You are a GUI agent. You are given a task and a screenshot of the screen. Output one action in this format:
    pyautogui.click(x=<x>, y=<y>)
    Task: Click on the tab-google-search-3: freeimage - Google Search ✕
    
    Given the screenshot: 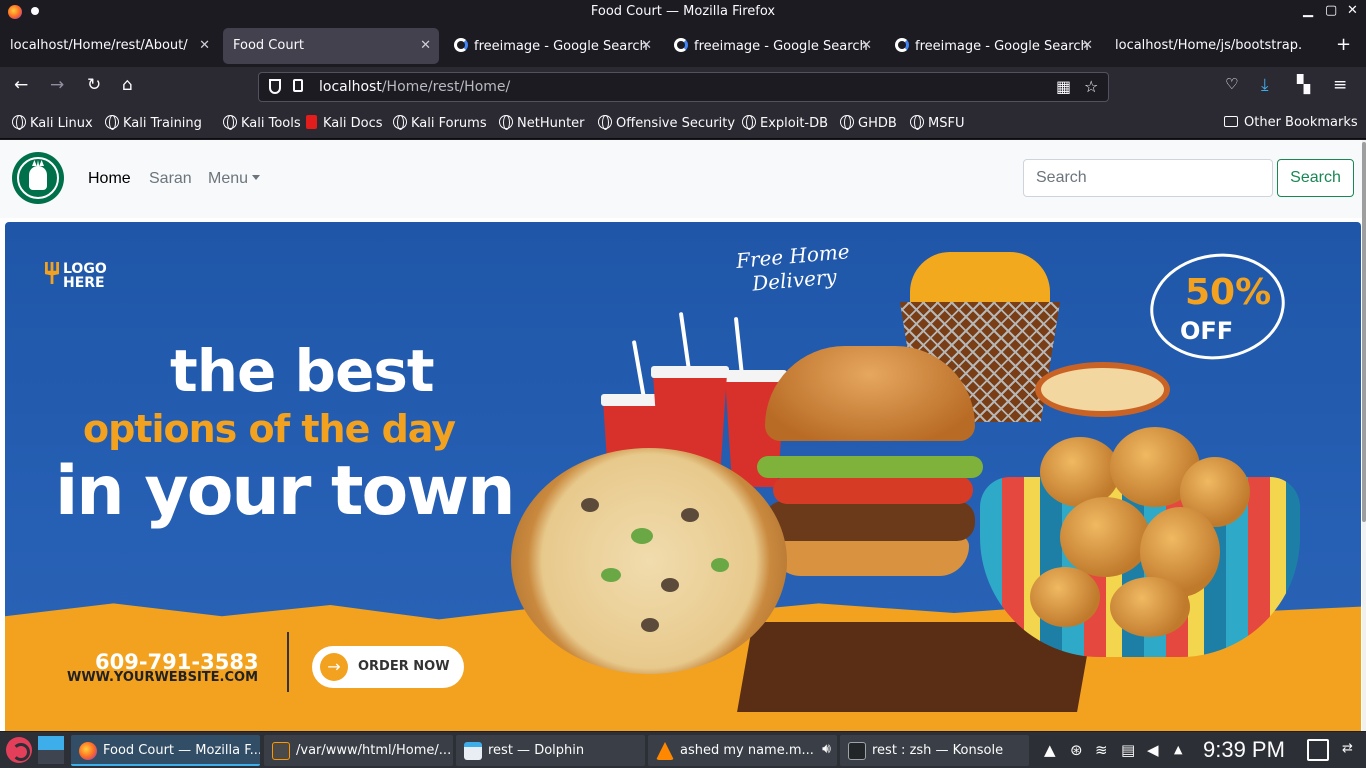 What is the action you would take?
    pyautogui.click(x=993, y=46)
    